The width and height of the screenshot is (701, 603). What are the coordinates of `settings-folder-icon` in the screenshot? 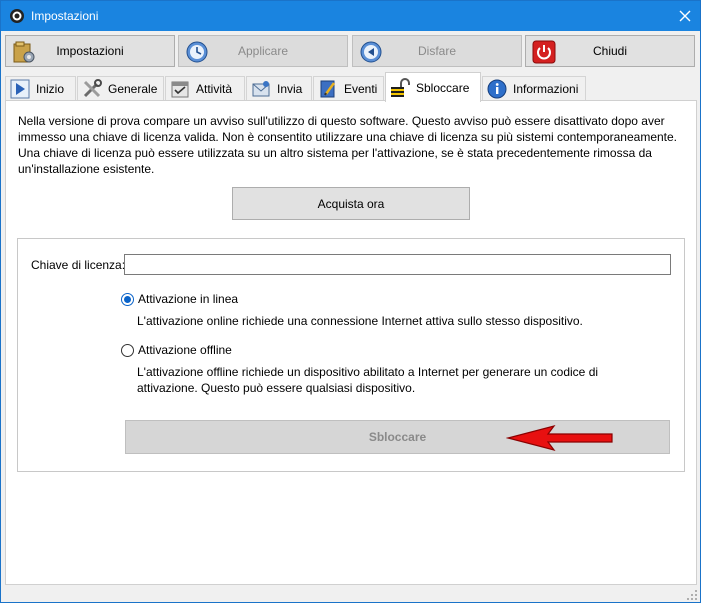 It's located at (24, 52).